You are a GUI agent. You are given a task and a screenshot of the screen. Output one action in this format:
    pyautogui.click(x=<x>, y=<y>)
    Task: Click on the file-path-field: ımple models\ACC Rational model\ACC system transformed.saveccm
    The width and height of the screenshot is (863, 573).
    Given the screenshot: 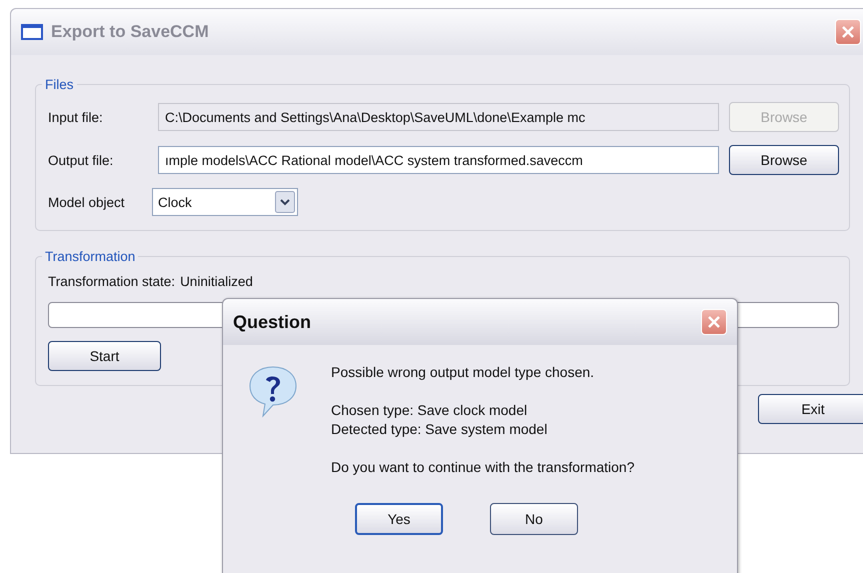 What is the action you would take?
    pyautogui.click(x=438, y=160)
    